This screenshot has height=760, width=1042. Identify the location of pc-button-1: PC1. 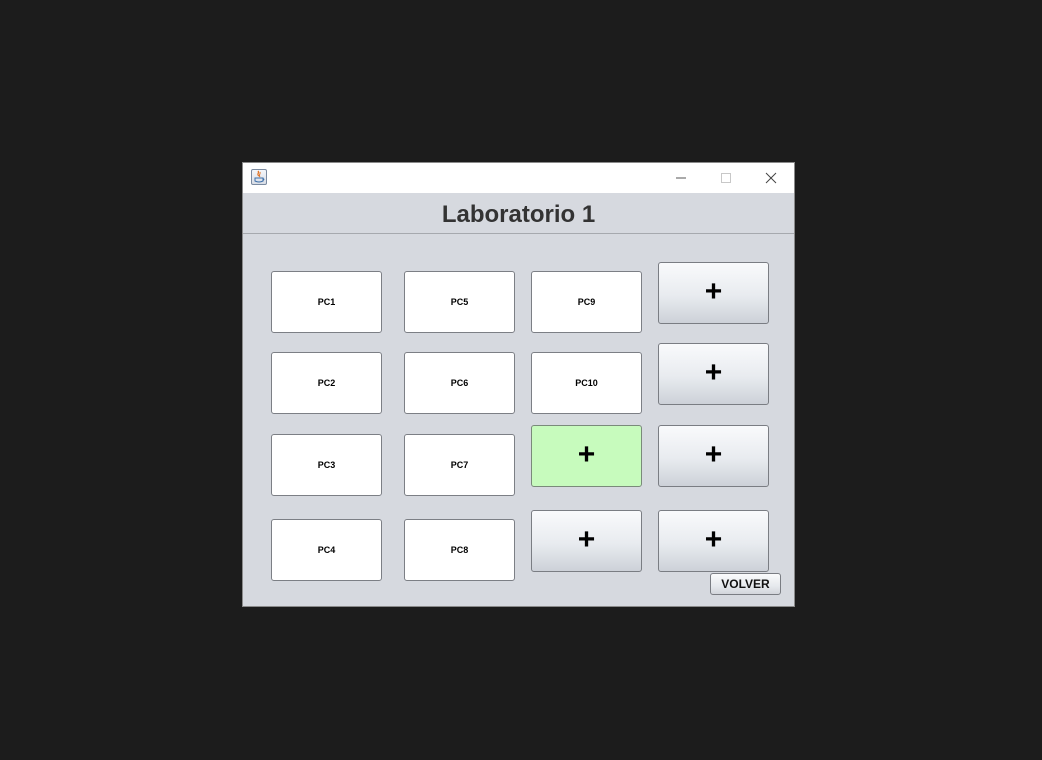
(326, 302).